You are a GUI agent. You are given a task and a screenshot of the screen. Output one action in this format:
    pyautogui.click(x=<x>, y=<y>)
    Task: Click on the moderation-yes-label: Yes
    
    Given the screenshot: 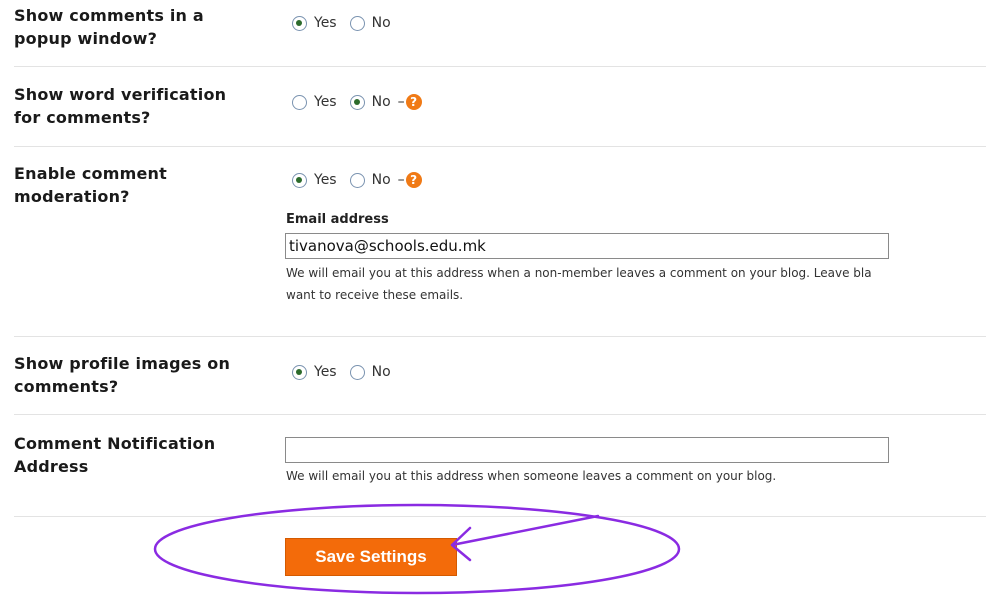 What is the action you would take?
    pyautogui.click(x=325, y=180)
    